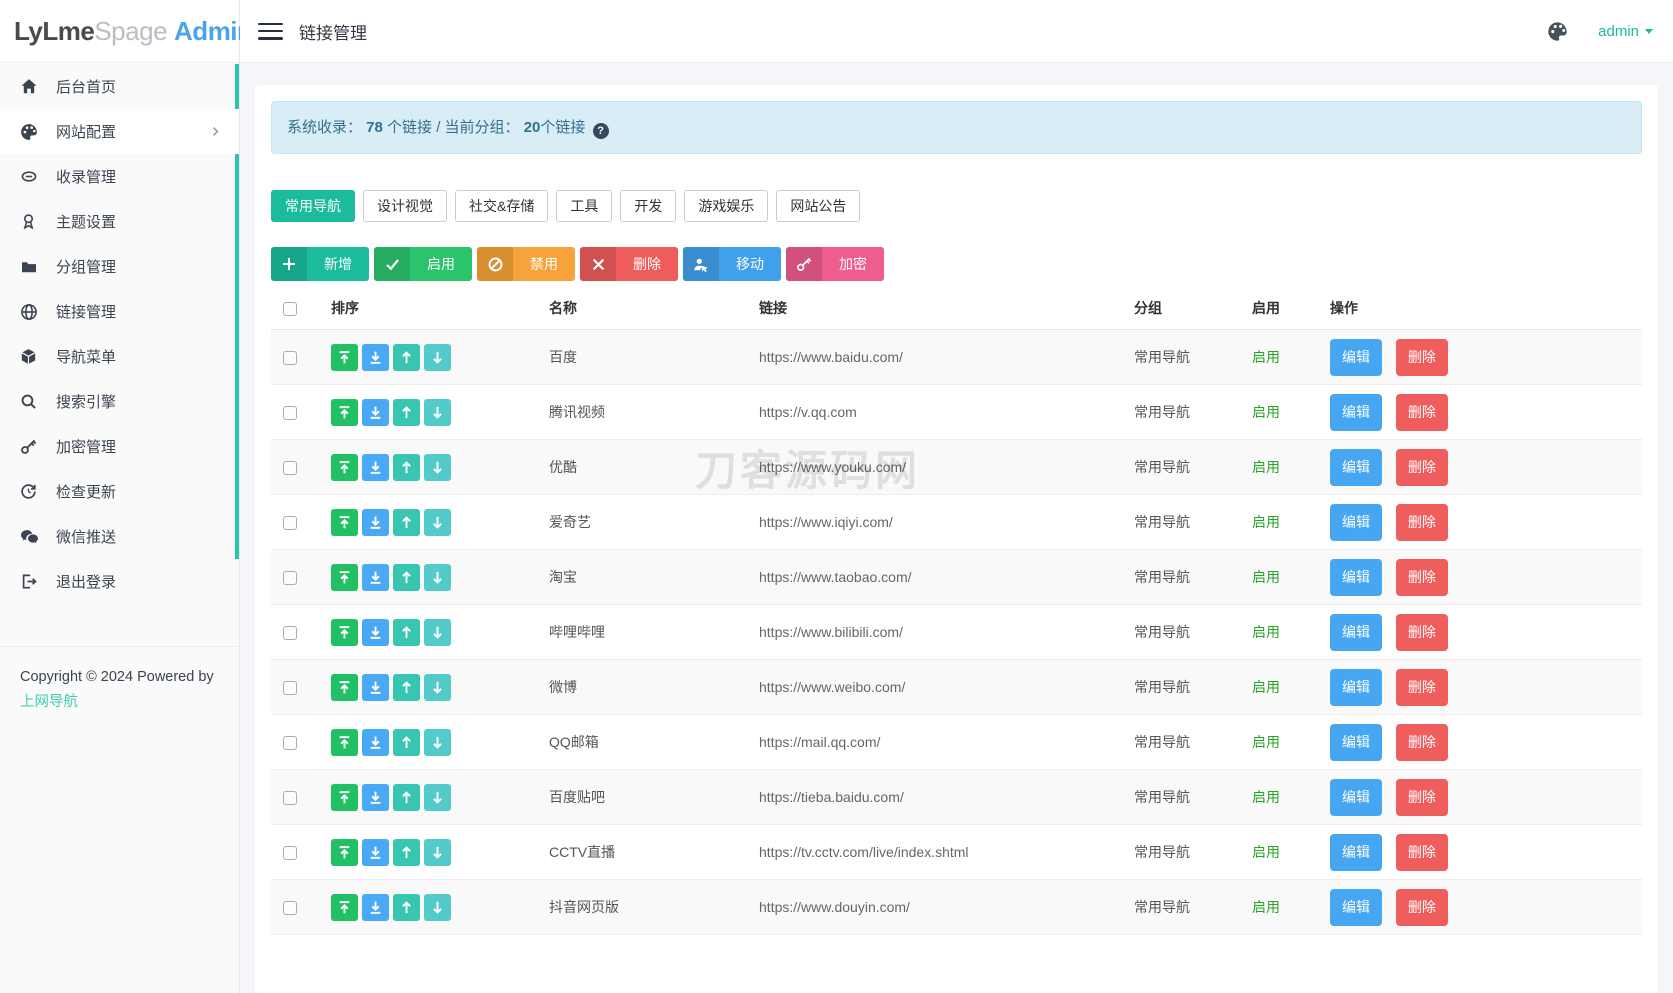 The height and width of the screenshot is (993, 1673). I want to click on move-button: 移动, so click(732, 264).